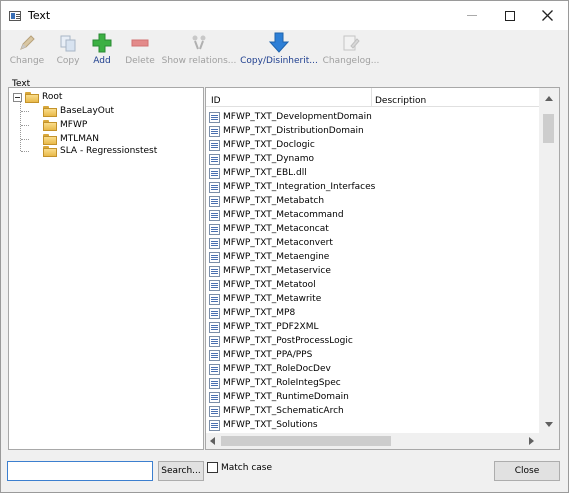  Describe the element at coordinates (100, 151) in the screenshot. I see `tree-item-sla-regressionstest: SLA - Regressionstest` at that location.